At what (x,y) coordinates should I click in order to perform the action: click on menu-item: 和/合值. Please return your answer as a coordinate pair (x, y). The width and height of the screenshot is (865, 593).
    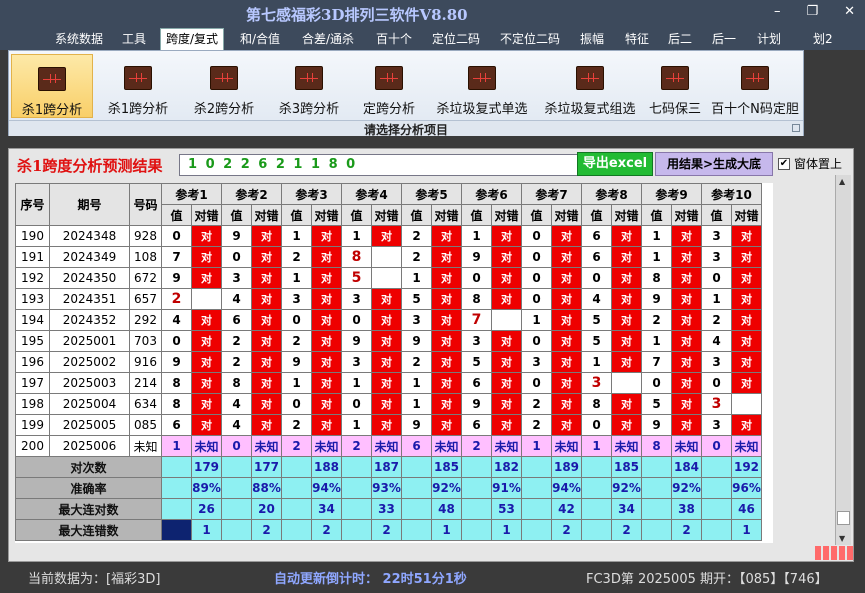
    Looking at the image, I should click on (260, 40).